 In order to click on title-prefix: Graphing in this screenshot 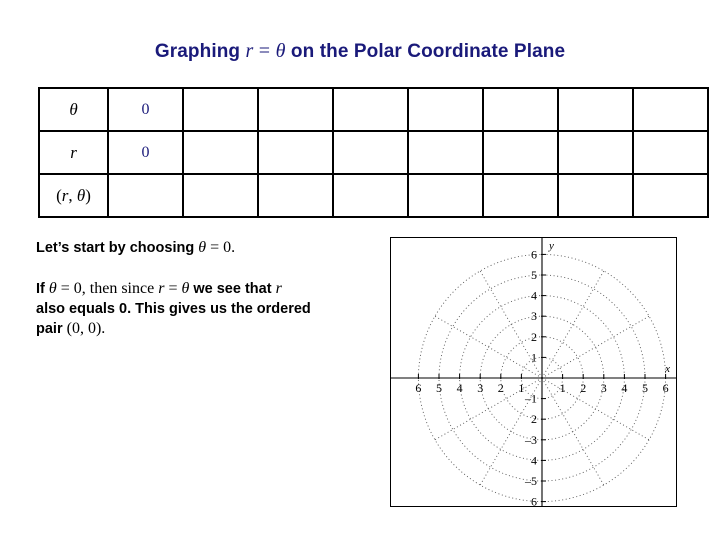, I will do `click(197, 51)`.